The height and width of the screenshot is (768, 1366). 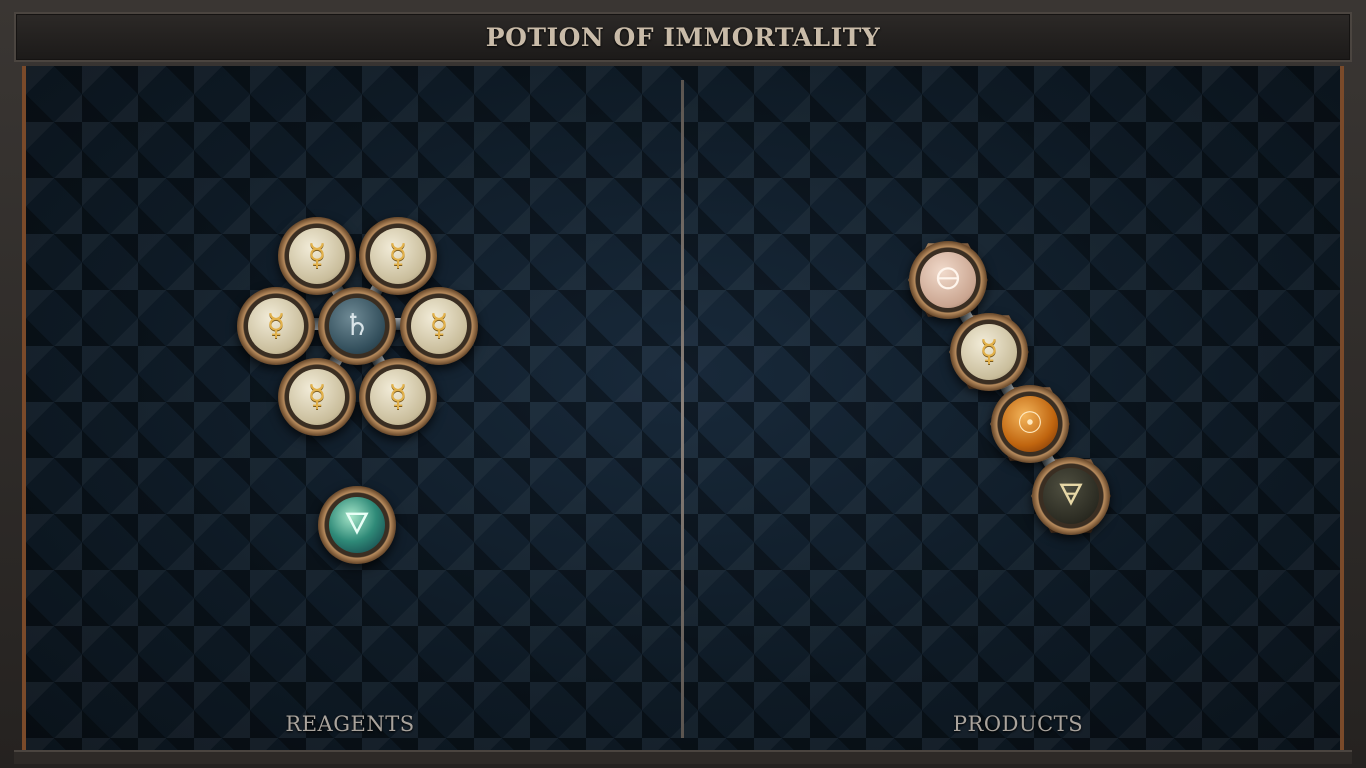 I want to click on lead-icon: ♄, so click(x=357, y=326).